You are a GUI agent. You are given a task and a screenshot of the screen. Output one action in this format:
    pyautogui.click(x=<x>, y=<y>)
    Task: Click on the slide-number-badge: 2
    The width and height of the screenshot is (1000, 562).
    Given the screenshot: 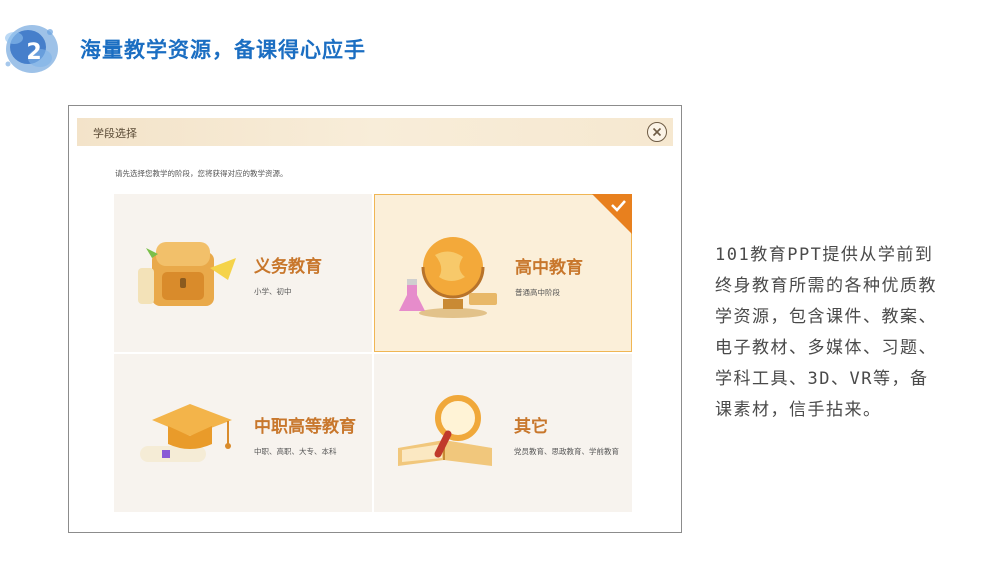 What is the action you would take?
    pyautogui.click(x=32, y=50)
    